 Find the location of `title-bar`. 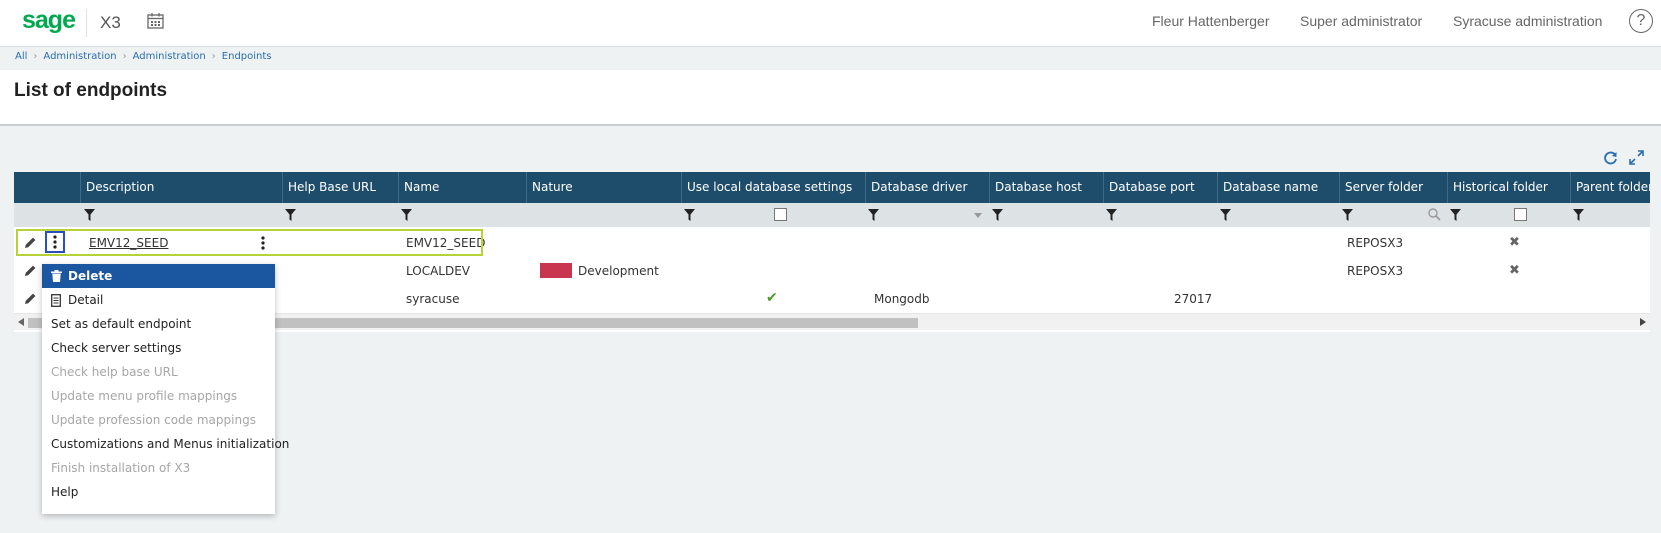

title-bar is located at coordinates (830, 98).